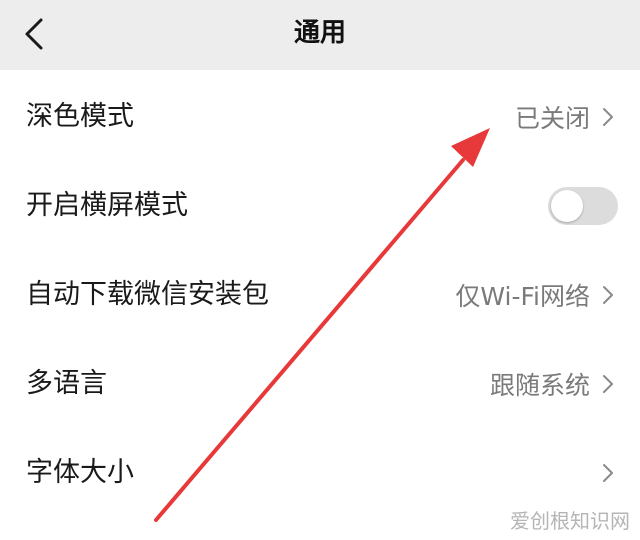  I want to click on settings-row-value: 跟随系统, so click(539, 385).